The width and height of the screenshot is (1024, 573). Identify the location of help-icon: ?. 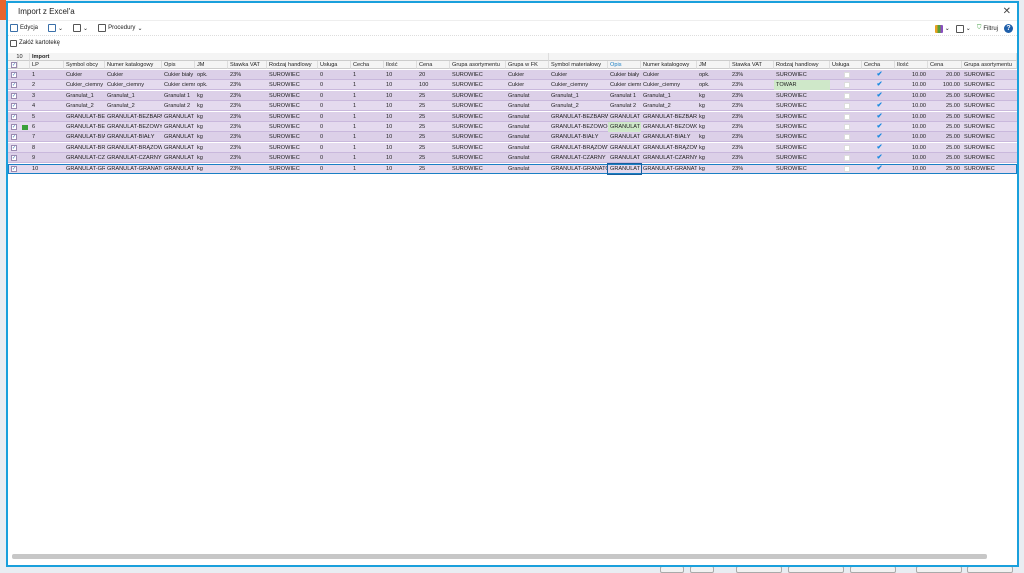
(1008, 28).